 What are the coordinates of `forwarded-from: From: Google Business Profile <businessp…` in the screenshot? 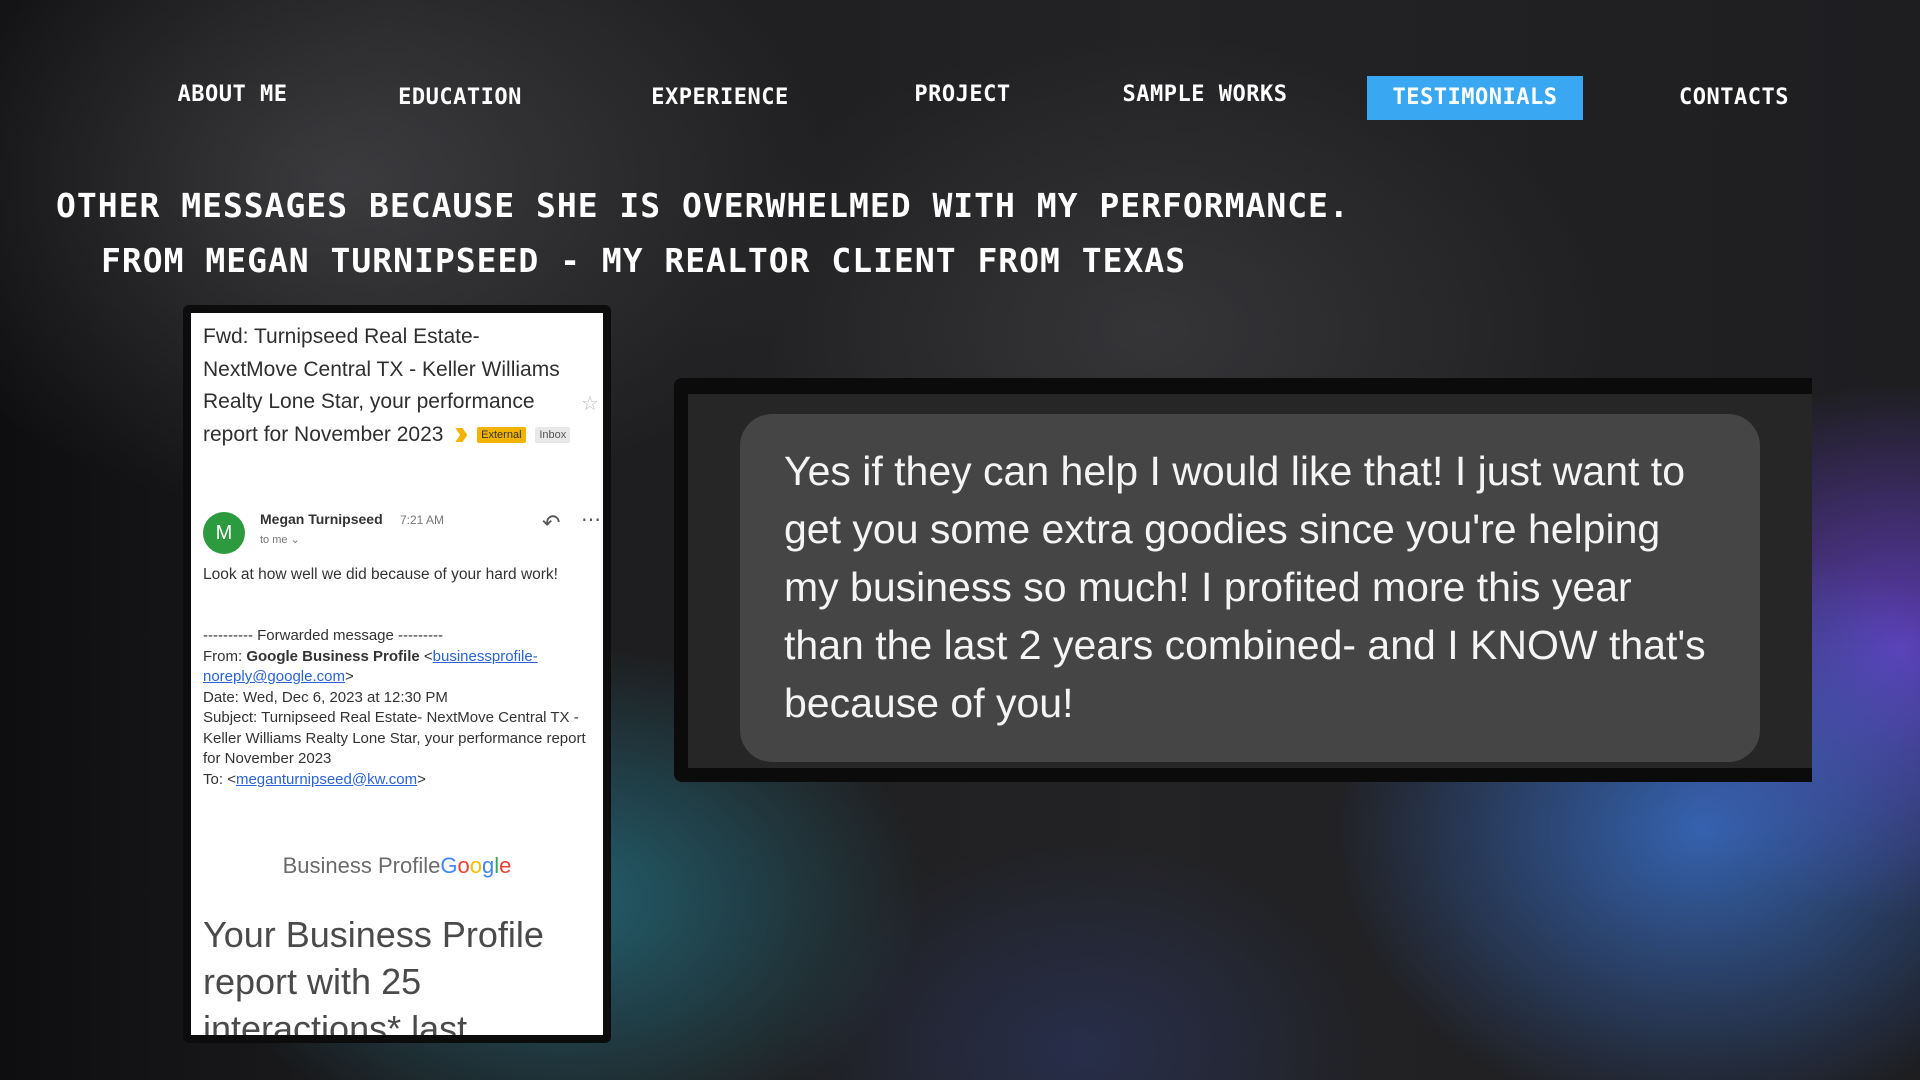 It's located at (370, 666).